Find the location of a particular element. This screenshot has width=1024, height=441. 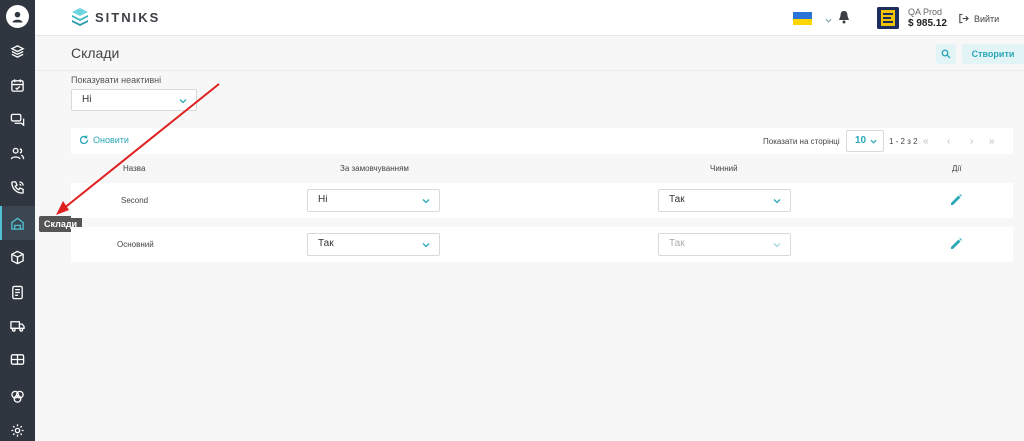

document-icon is located at coordinates (17, 292).